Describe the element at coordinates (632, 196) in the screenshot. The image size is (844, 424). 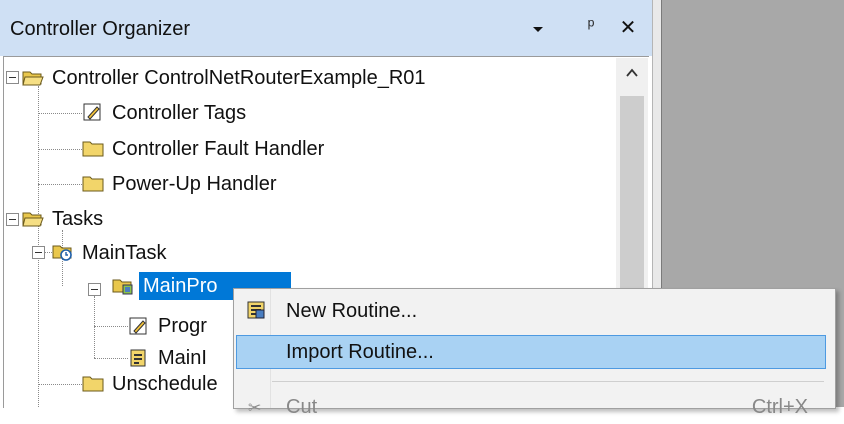
I see `scrollbar-thumb` at that location.